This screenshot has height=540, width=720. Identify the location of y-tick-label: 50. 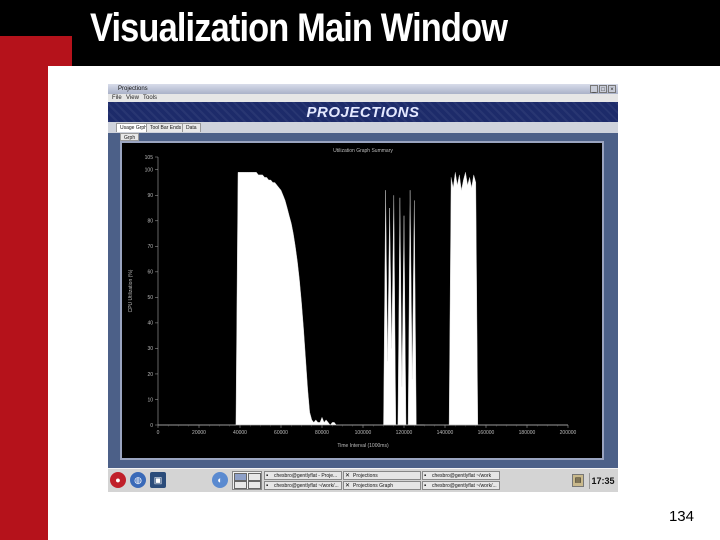
(150, 298).